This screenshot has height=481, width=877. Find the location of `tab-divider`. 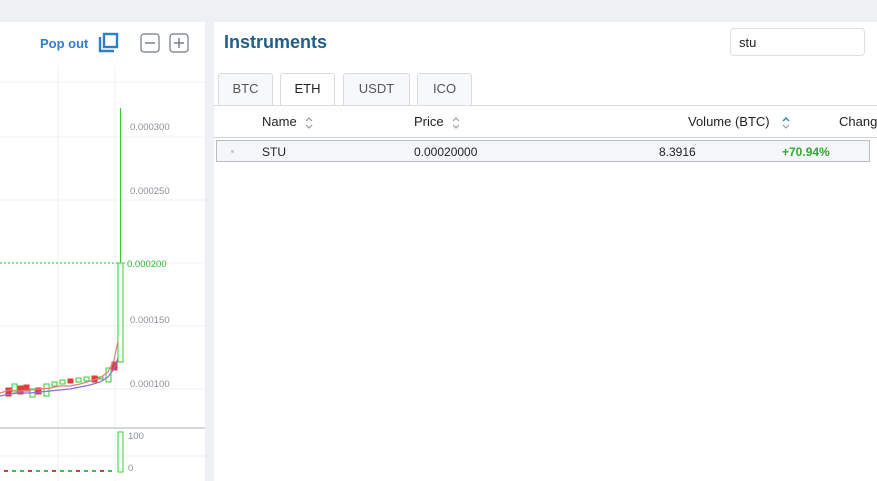

tab-divider is located at coordinates (545, 105).